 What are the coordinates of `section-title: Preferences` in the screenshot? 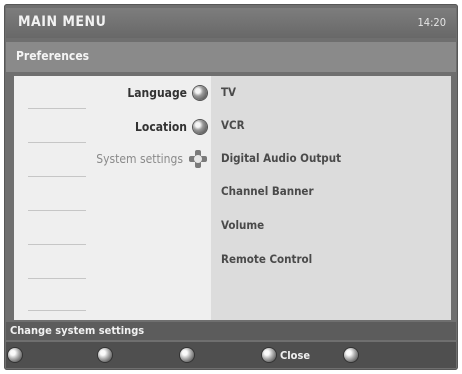 It's located at (53, 56).